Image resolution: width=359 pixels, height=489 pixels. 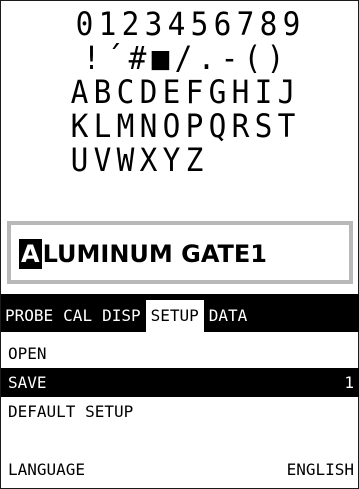 What do you see at coordinates (286, 92) in the screenshot?
I see `char-key: J` at bounding box center [286, 92].